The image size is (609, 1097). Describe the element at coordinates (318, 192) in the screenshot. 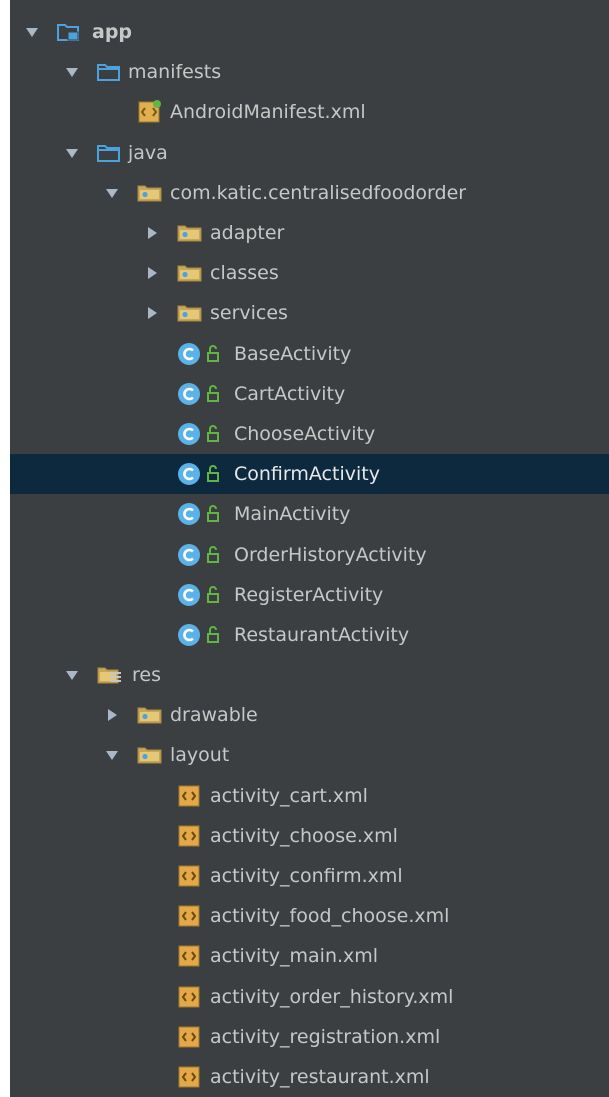

I see `tree-item-label: com.katic.centralisedfoodorder` at that location.